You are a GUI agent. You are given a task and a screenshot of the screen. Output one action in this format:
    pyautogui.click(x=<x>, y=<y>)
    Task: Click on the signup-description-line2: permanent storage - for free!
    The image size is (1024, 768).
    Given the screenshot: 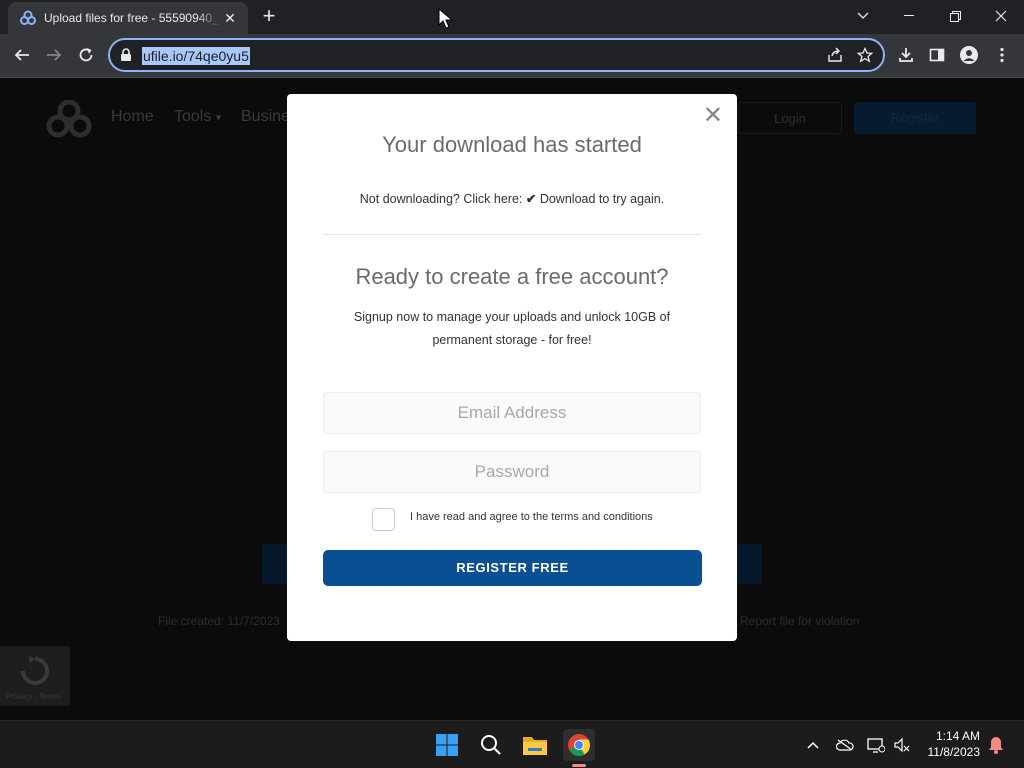 What is the action you would take?
    pyautogui.click(x=512, y=340)
    